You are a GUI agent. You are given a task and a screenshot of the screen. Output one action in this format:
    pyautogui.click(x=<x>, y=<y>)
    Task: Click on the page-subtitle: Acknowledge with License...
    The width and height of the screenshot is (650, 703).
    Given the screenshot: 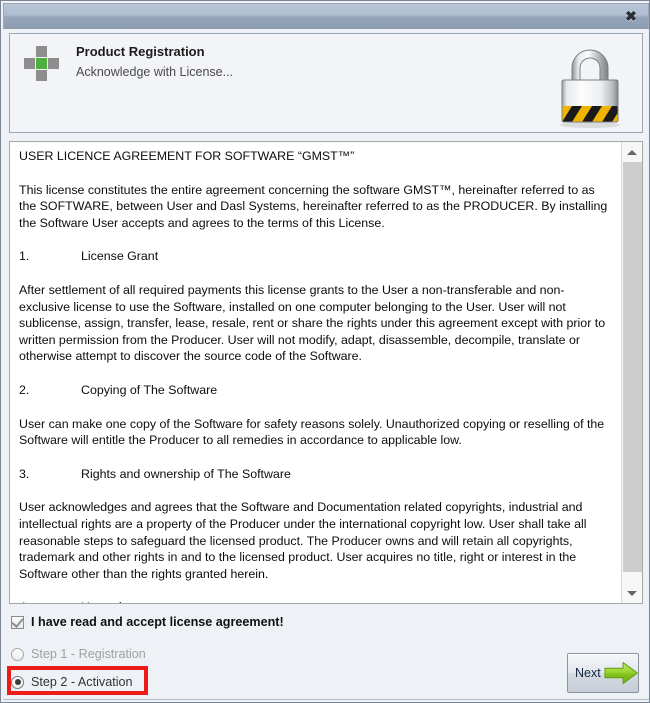 What is the action you would take?
    pyautogui.click(x=155, y=72)
    